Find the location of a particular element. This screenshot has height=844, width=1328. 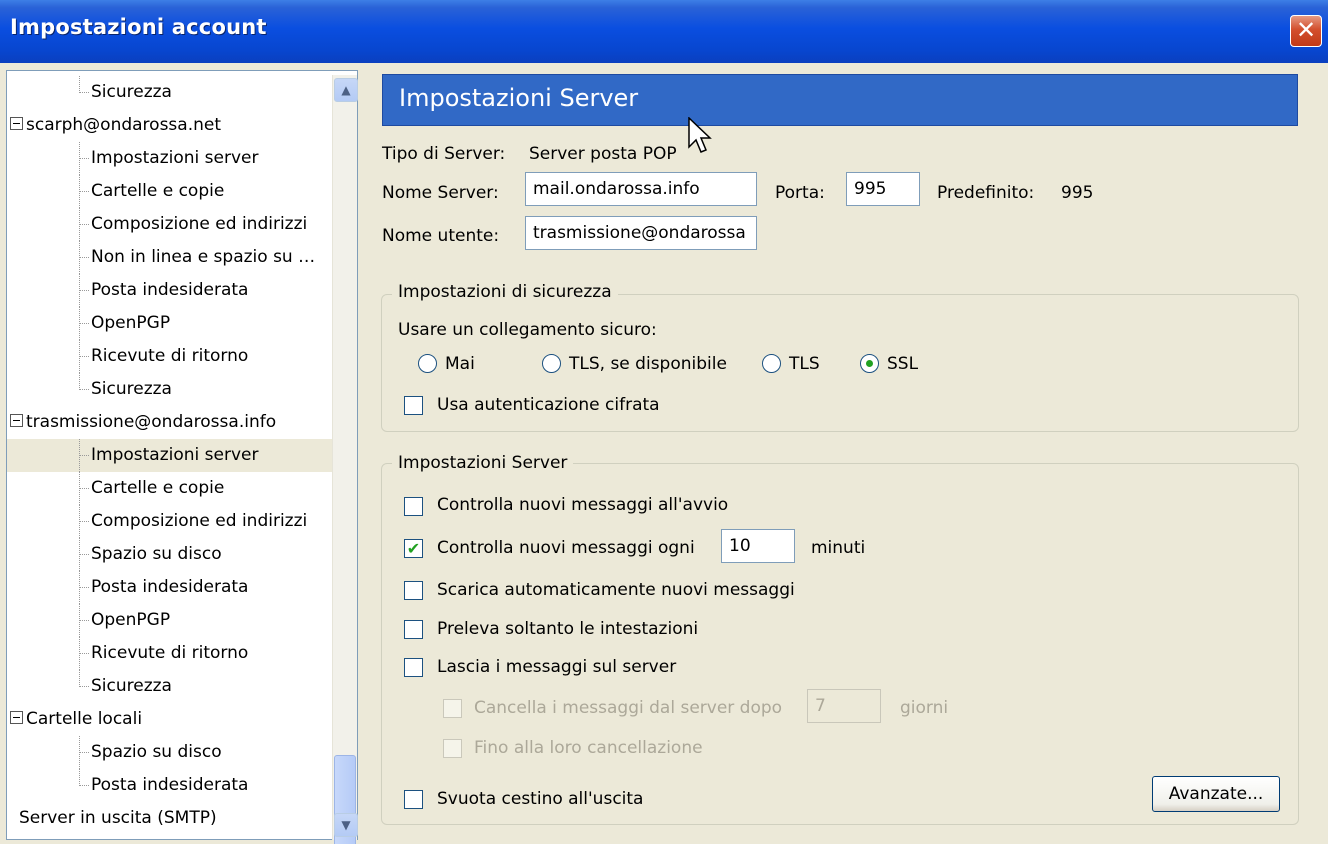

delete-after-days-field: 7 is located at coordinates (844, 706).